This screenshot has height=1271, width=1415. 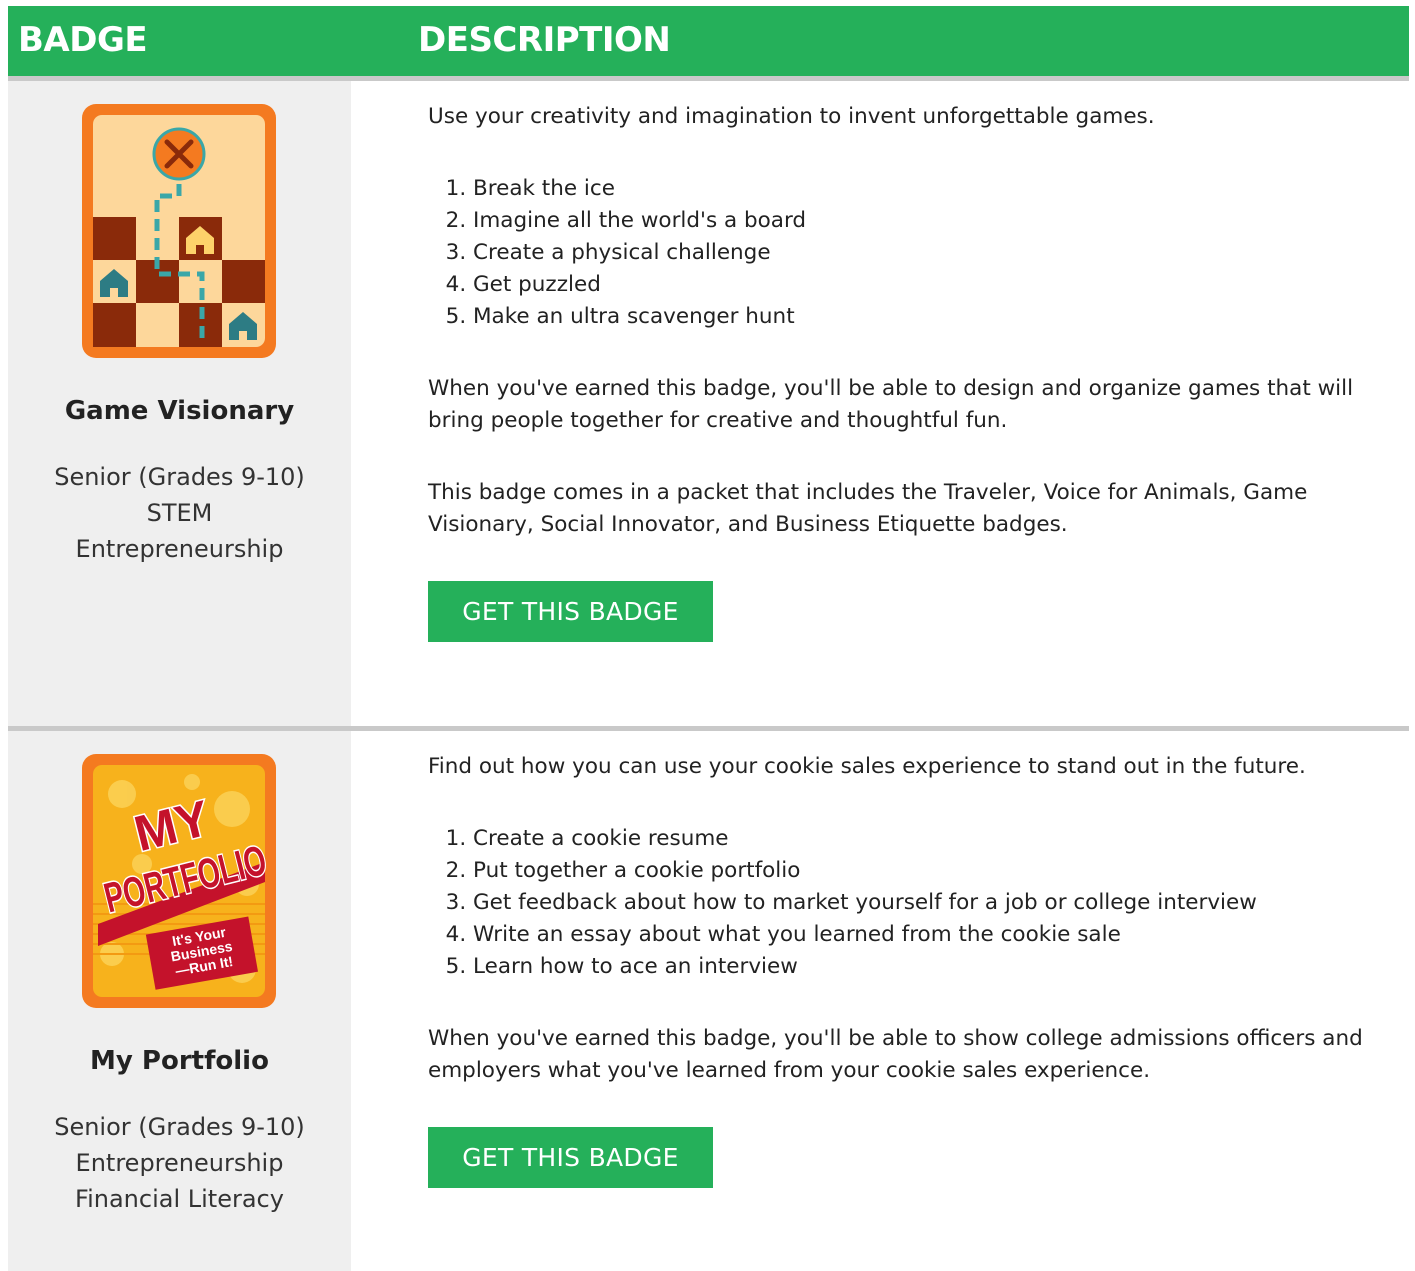 I want to click on list-item: Break the ice, so click(x=941, y=189).